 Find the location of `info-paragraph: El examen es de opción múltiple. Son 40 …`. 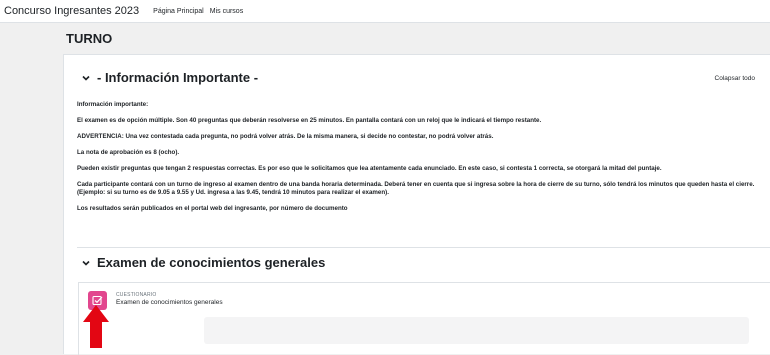

info-paragraph: El examen es de opción múltiple. Son 40 … is located at coordinates (309, 120).